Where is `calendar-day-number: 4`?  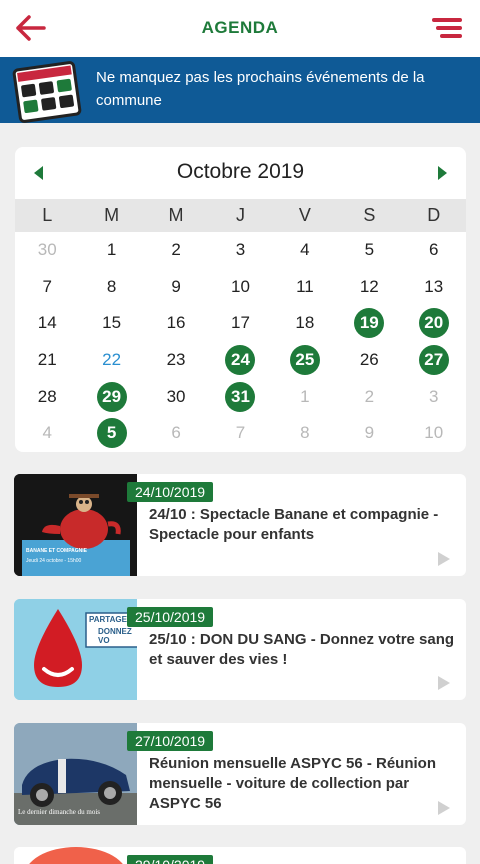 calendar-day-number: 4 is located at coordinates (305, 250).